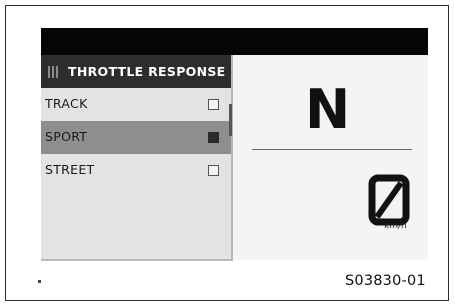  I want to click on dashboard-top-bar, so click(234, 41).